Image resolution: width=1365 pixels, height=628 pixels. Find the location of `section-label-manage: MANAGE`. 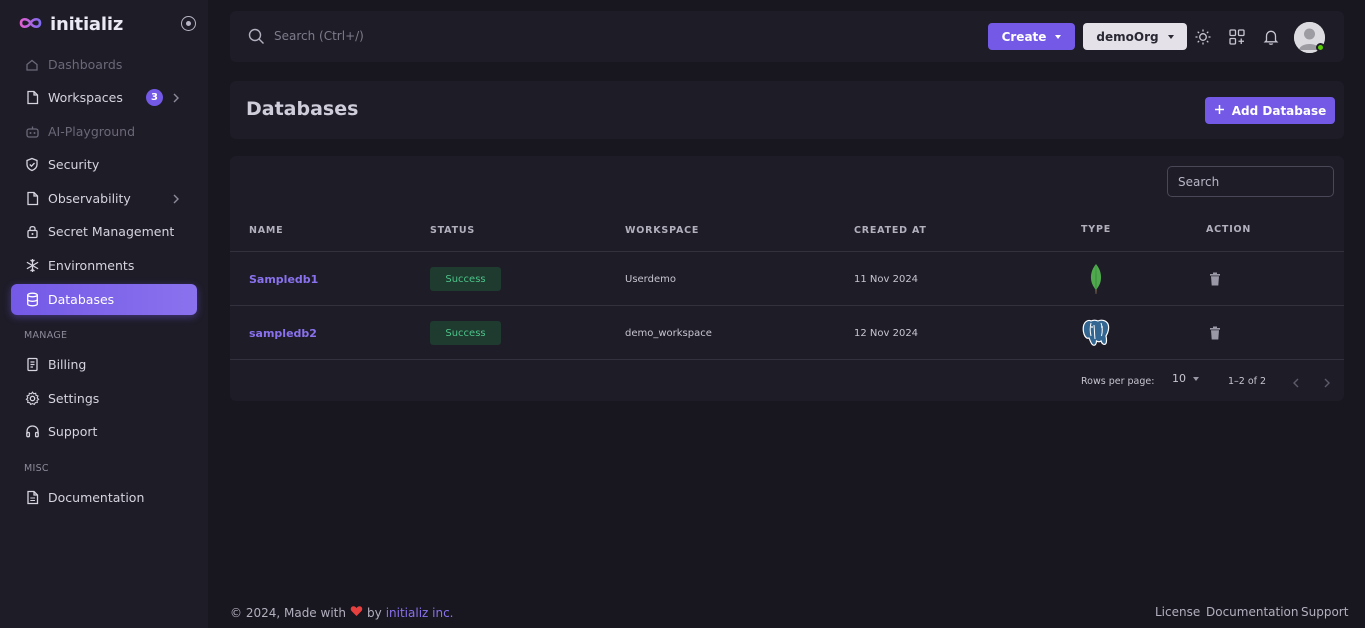

section-label-manage: MANAGE is located at coordinates (46, 335).